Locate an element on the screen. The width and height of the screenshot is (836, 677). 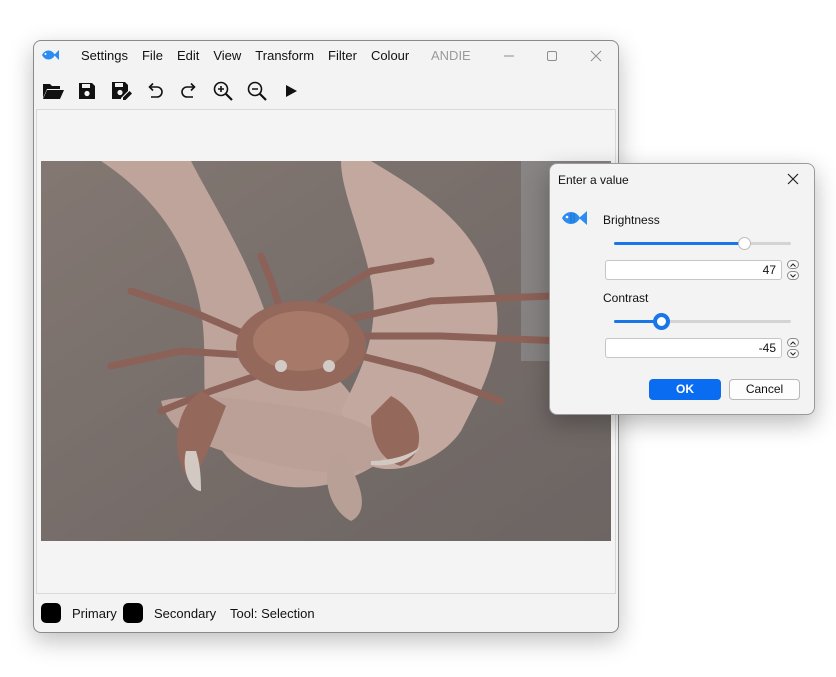
brightness-decrement-button is located at coordinates (793, 275).